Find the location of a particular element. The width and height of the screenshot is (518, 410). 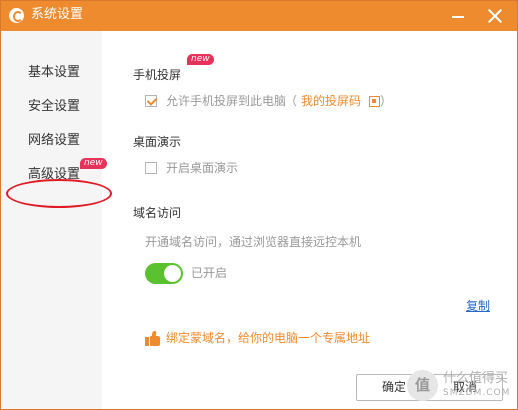

mobile-cast-checkbox is located at coordinates (151, 101).